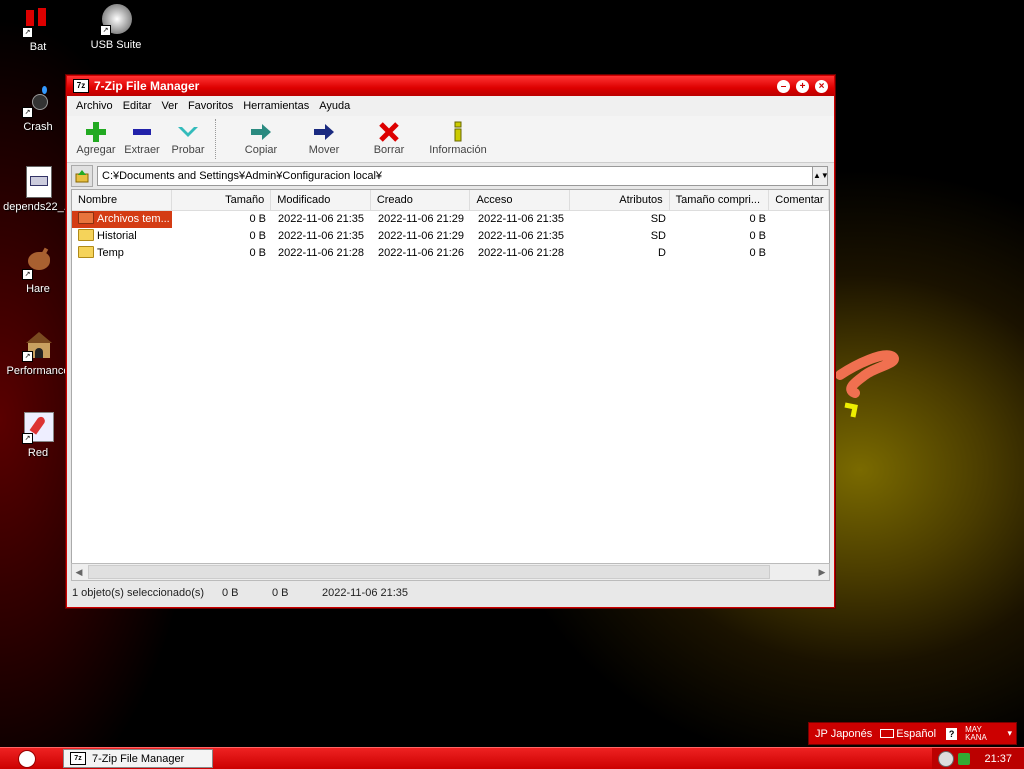  I want to click on language-bar: JP Japonés Español ? MAY KANA ▾, so click(912, 733).